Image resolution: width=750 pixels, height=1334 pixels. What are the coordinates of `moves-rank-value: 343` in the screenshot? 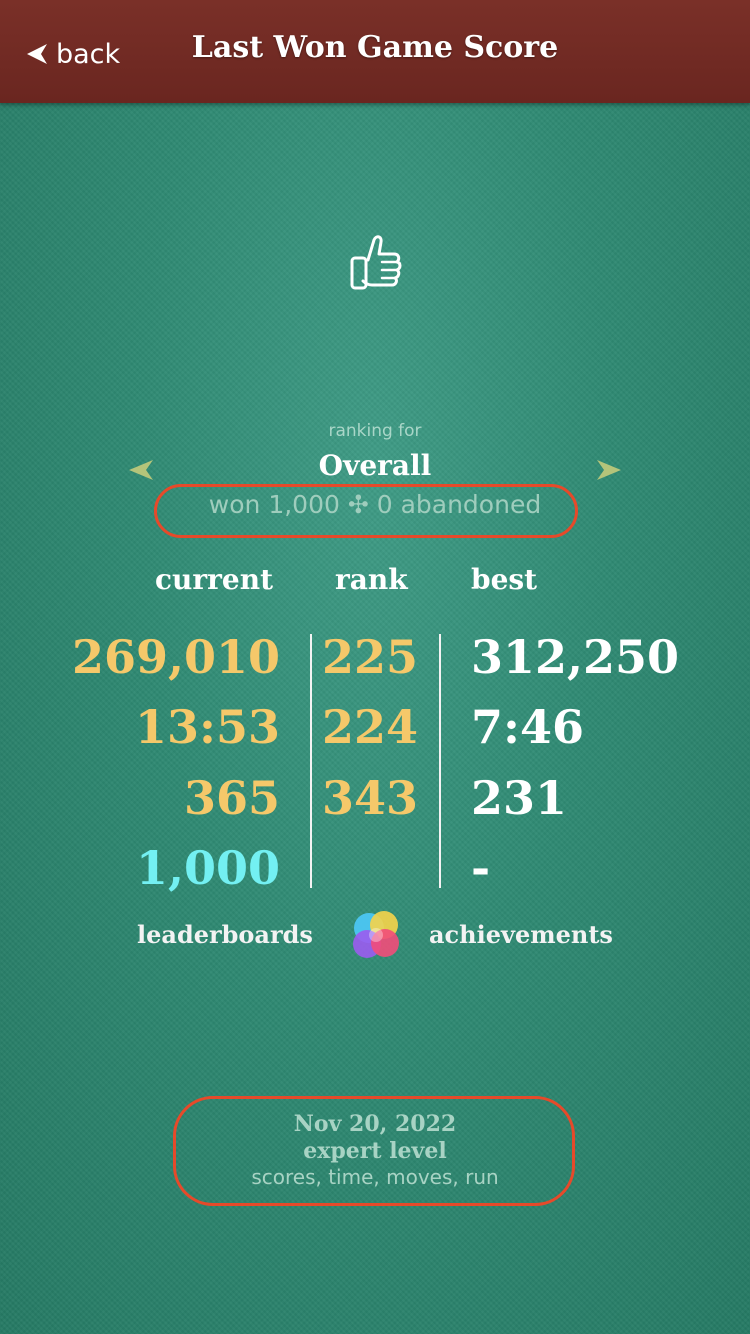 It's located at (370, 798).